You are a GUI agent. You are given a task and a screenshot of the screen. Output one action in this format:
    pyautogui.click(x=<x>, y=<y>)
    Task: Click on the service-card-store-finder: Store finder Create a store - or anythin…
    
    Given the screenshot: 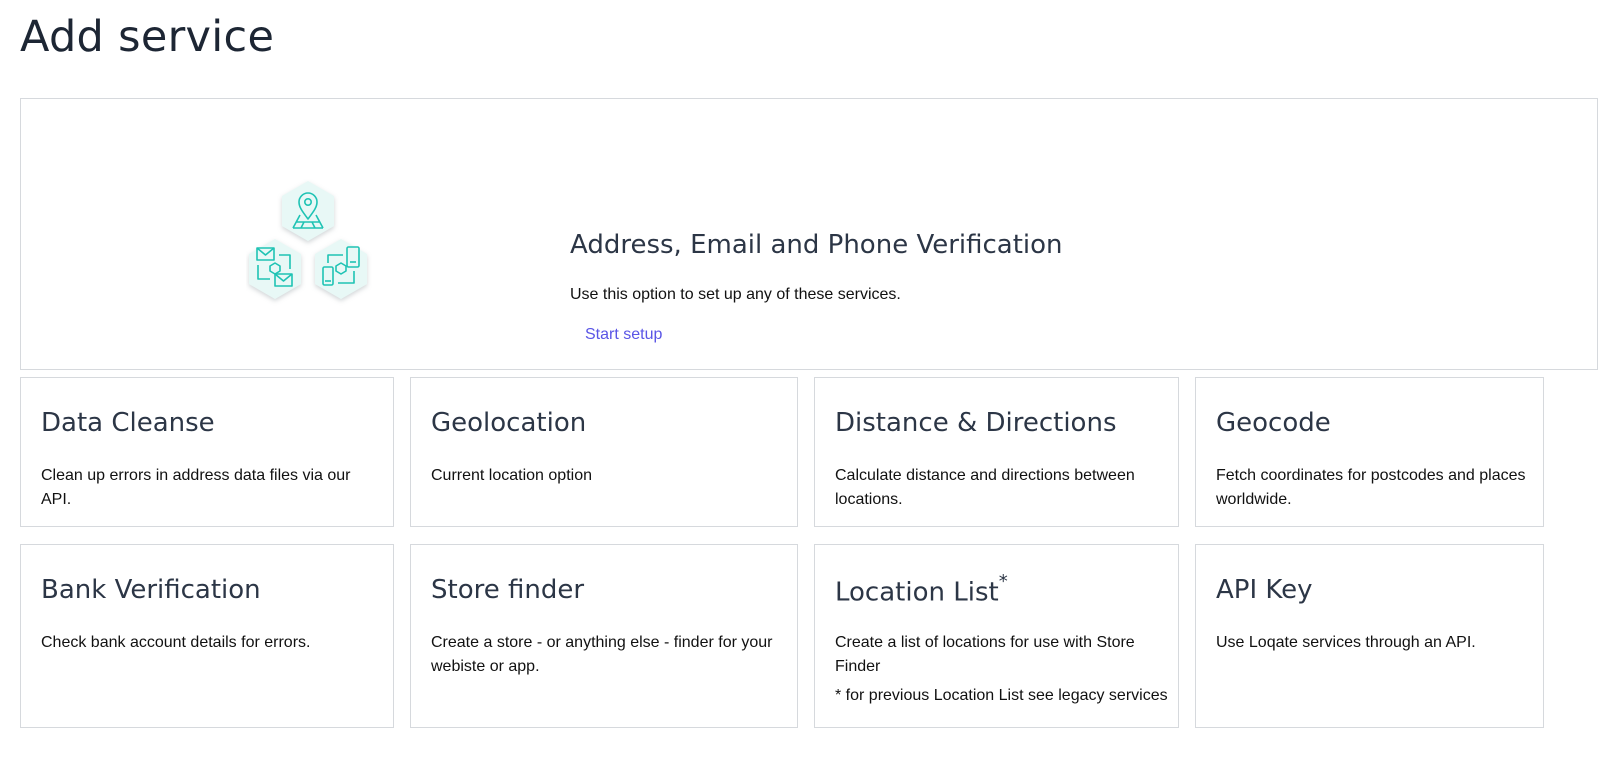 What is the action you would take?
    pyautogui.click(x=604, y=636)
    